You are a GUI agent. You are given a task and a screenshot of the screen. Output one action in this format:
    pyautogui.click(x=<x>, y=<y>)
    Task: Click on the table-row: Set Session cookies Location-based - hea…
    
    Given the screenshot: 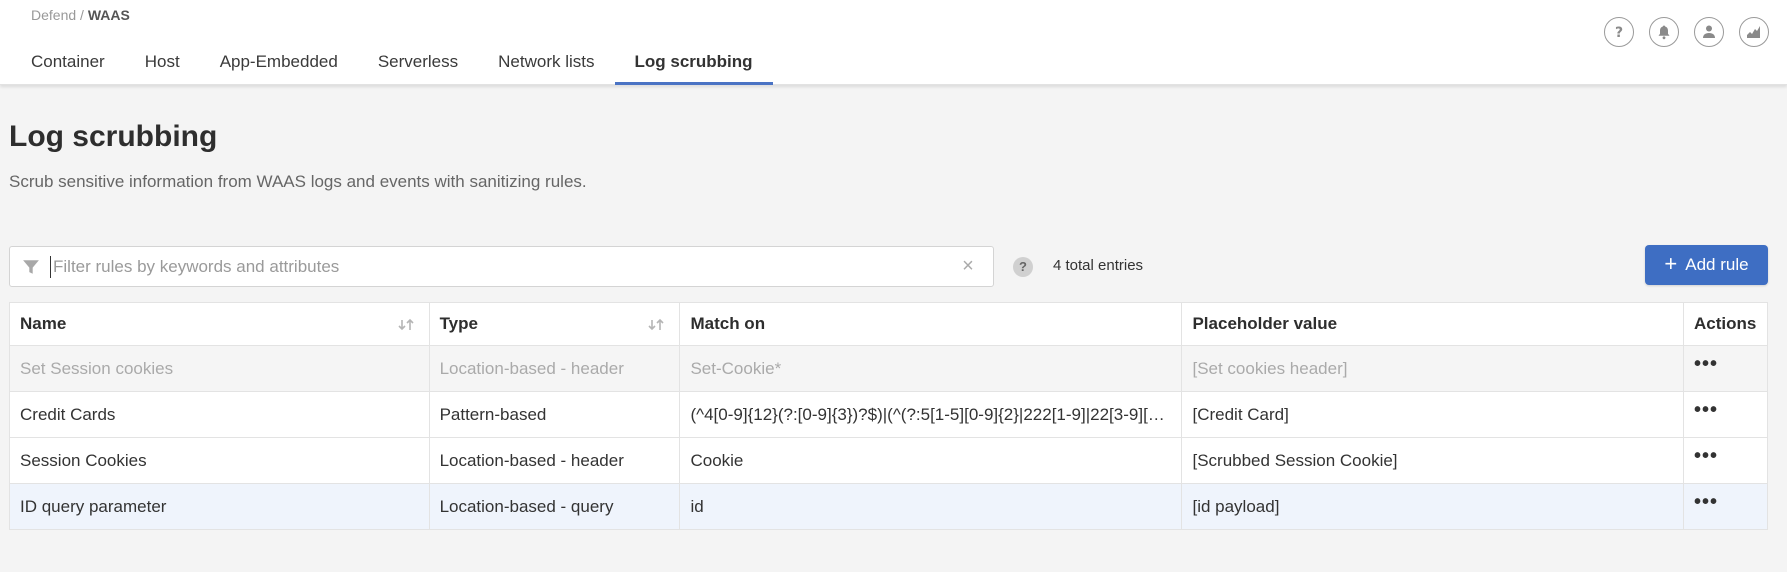 What is the action you would take?
    pyautogui.click(x=889, y=368)
    